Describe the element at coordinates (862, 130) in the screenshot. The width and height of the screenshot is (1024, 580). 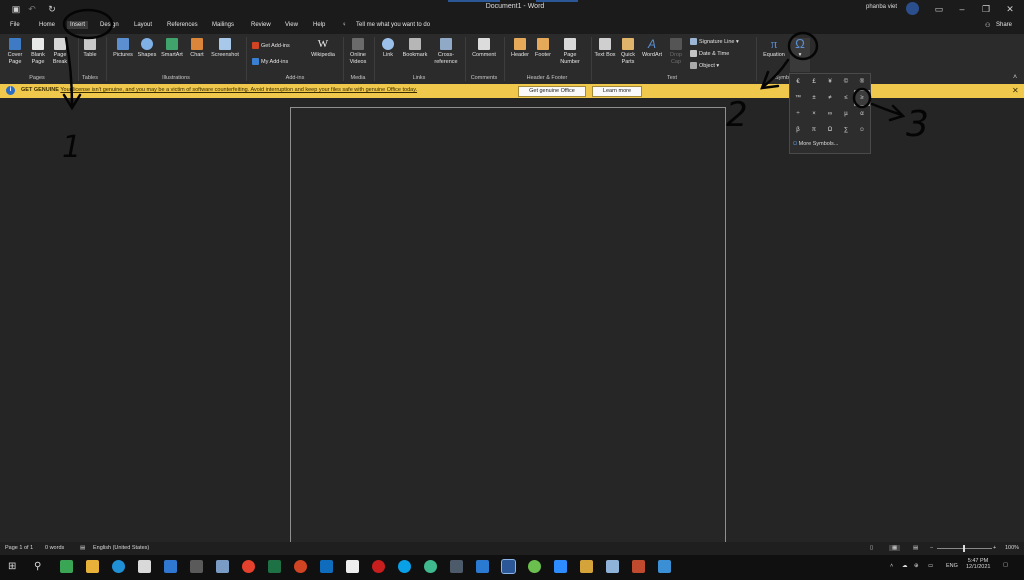
I see `symbol-smiley: ☺` at that location.